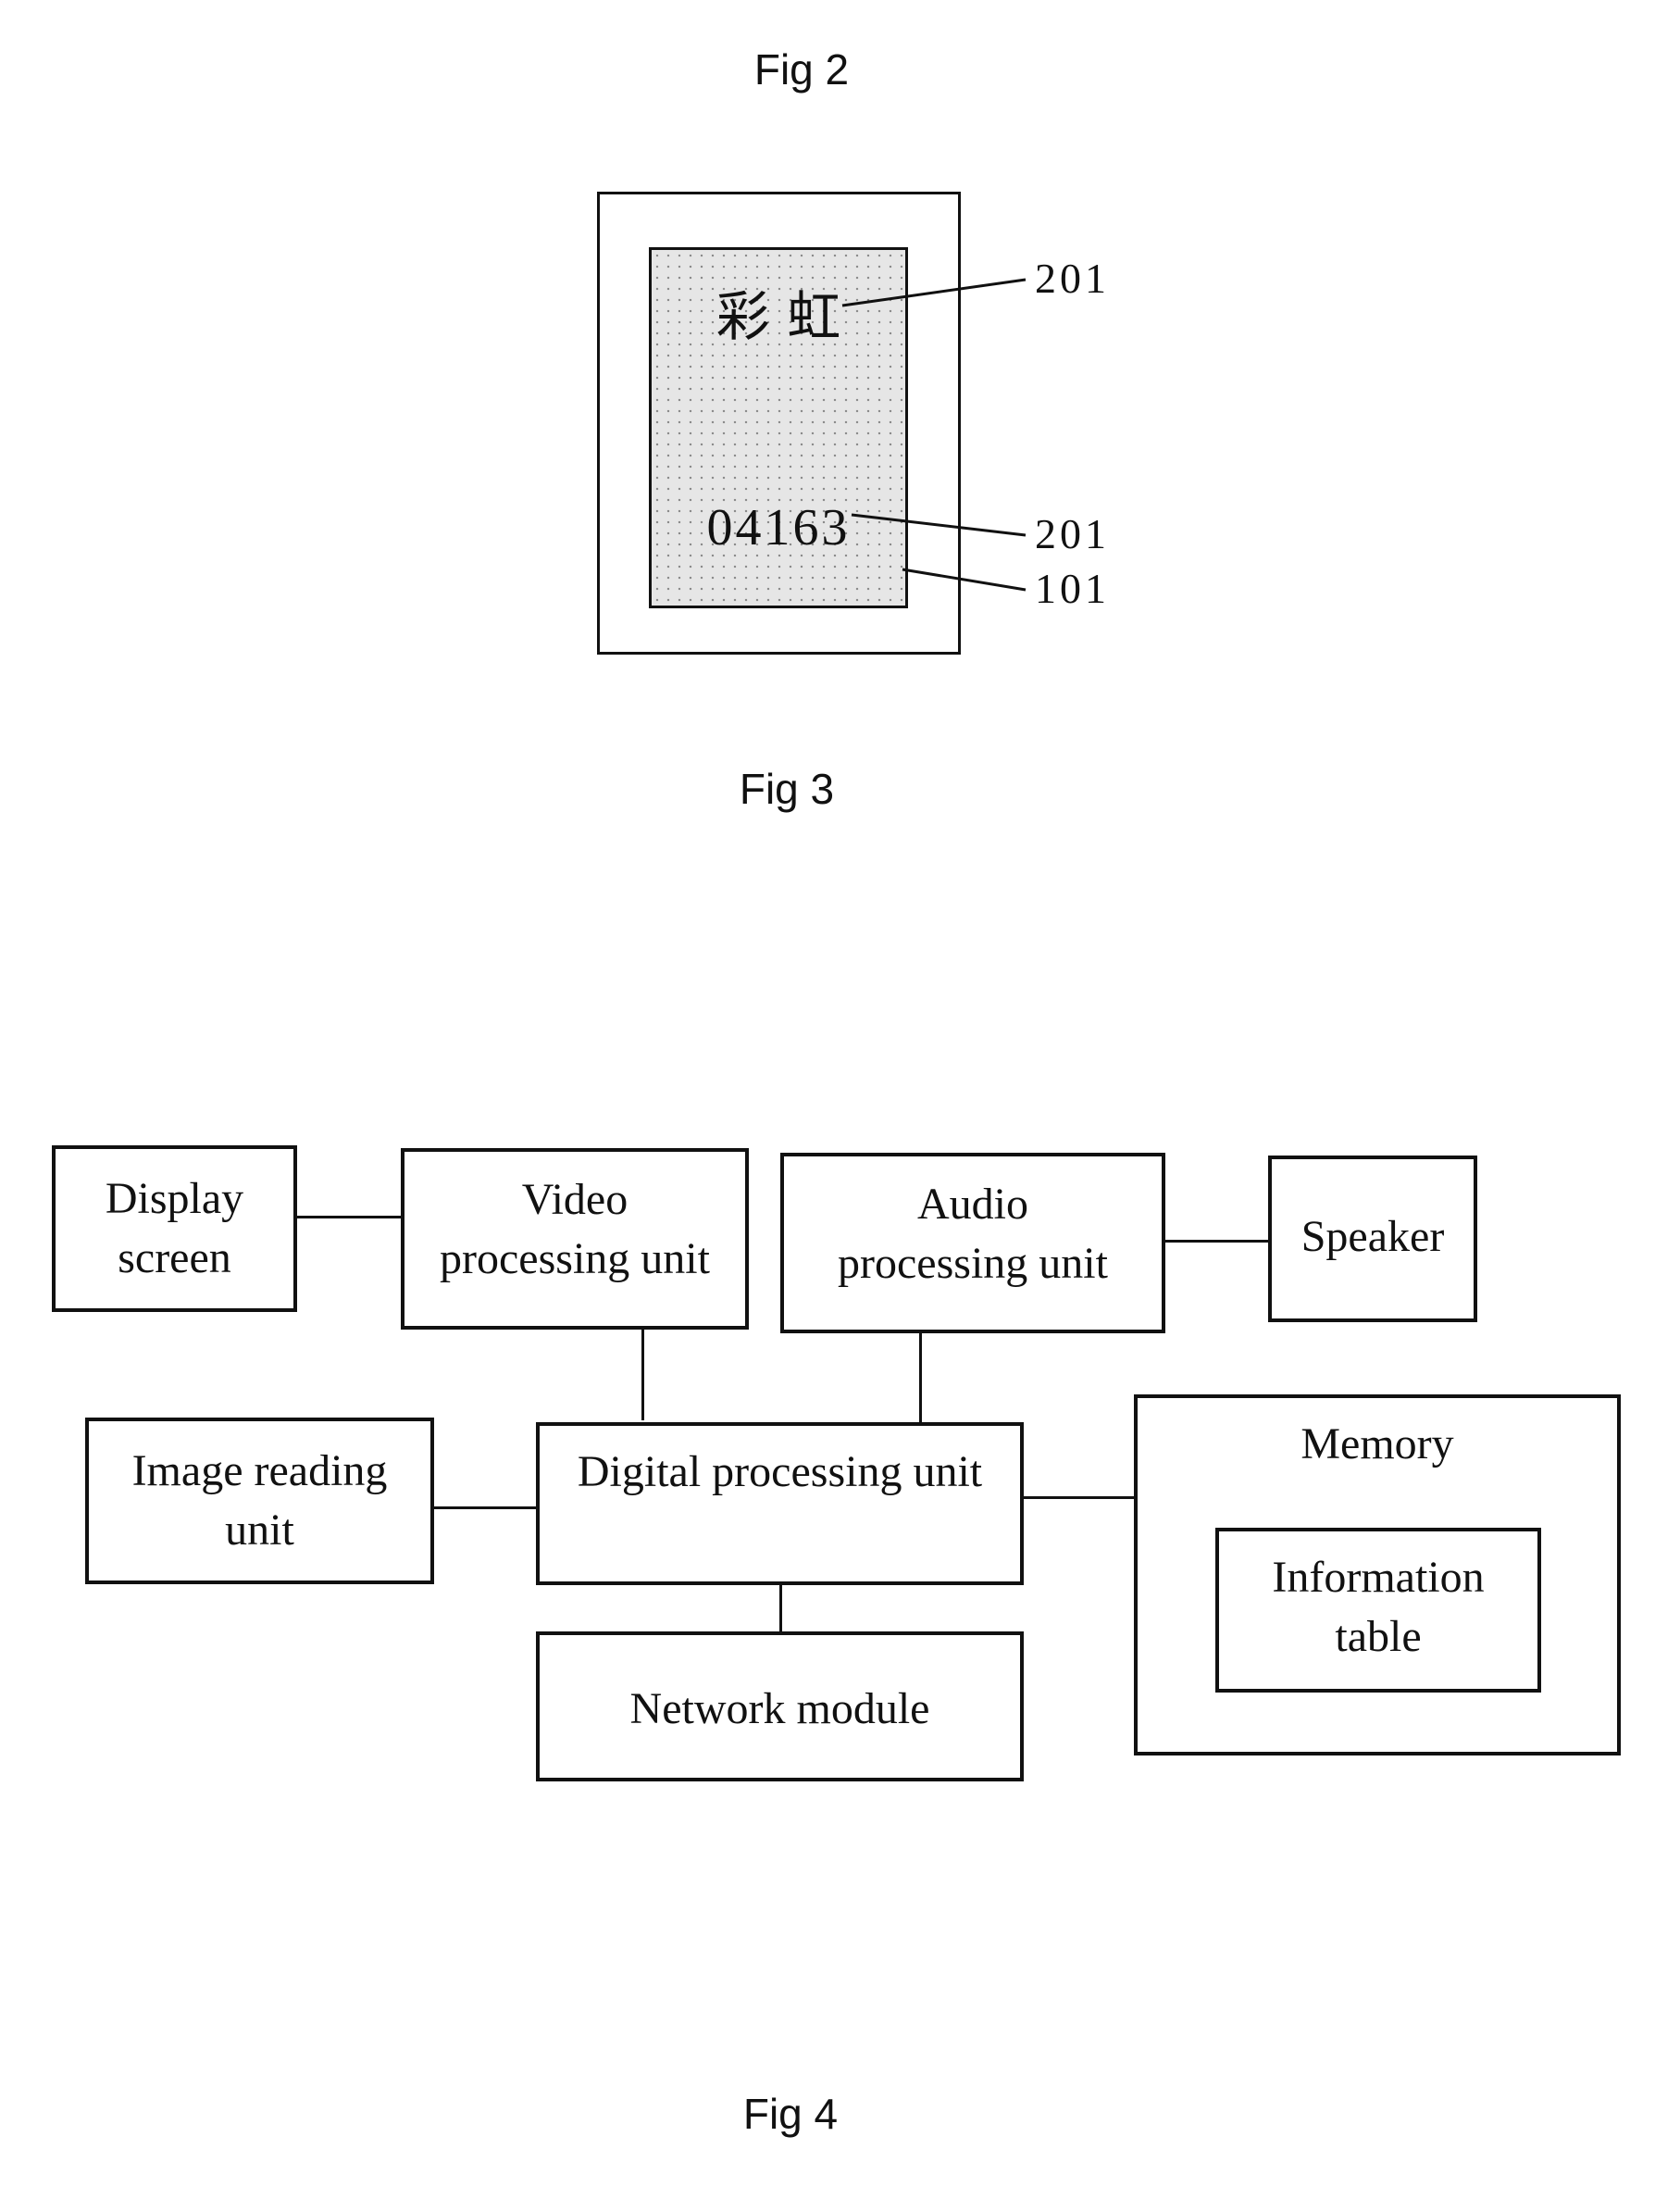  Describe the element at coordinates (259, 1501) in the screenshot. I see `image-reading-unit-block: Image reading unit` at that location.